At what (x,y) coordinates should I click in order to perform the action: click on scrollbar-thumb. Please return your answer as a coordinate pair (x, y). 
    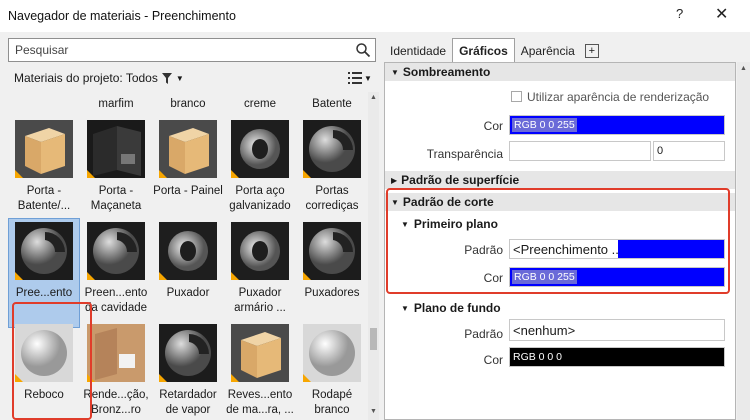
    Looking at the image, I should click on (373, 339).